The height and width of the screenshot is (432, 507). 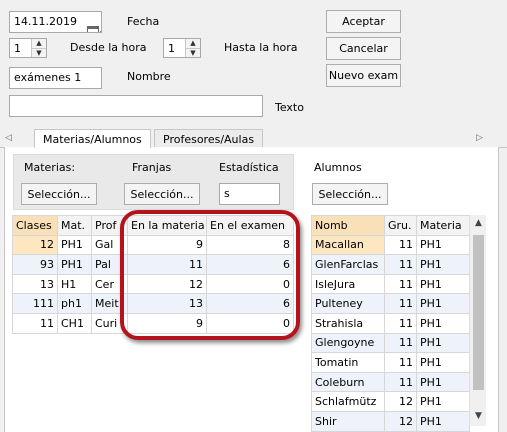 I want to click on alumnos-label: Alumnos, so click(x=338, y=167).